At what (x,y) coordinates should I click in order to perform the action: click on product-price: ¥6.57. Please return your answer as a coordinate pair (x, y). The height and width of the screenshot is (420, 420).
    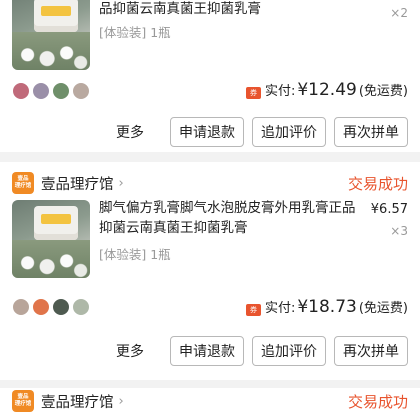
    Looking at the image, I should click on (389, 209).